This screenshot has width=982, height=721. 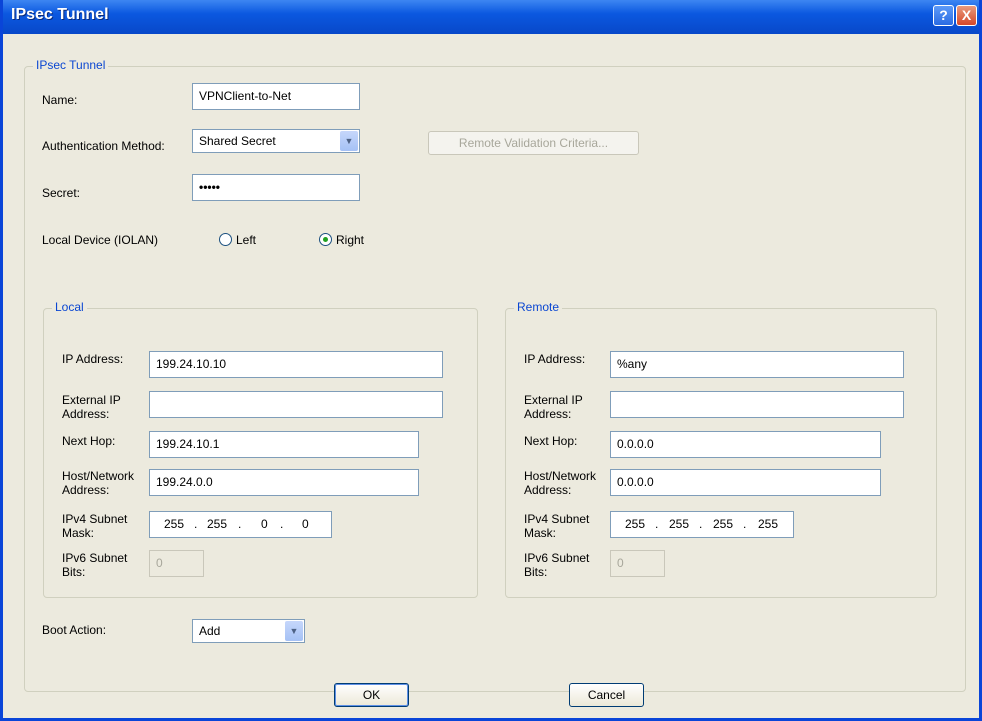 I want to click on name-field: VPNClient-to-Net, so click(x=276, y=96).